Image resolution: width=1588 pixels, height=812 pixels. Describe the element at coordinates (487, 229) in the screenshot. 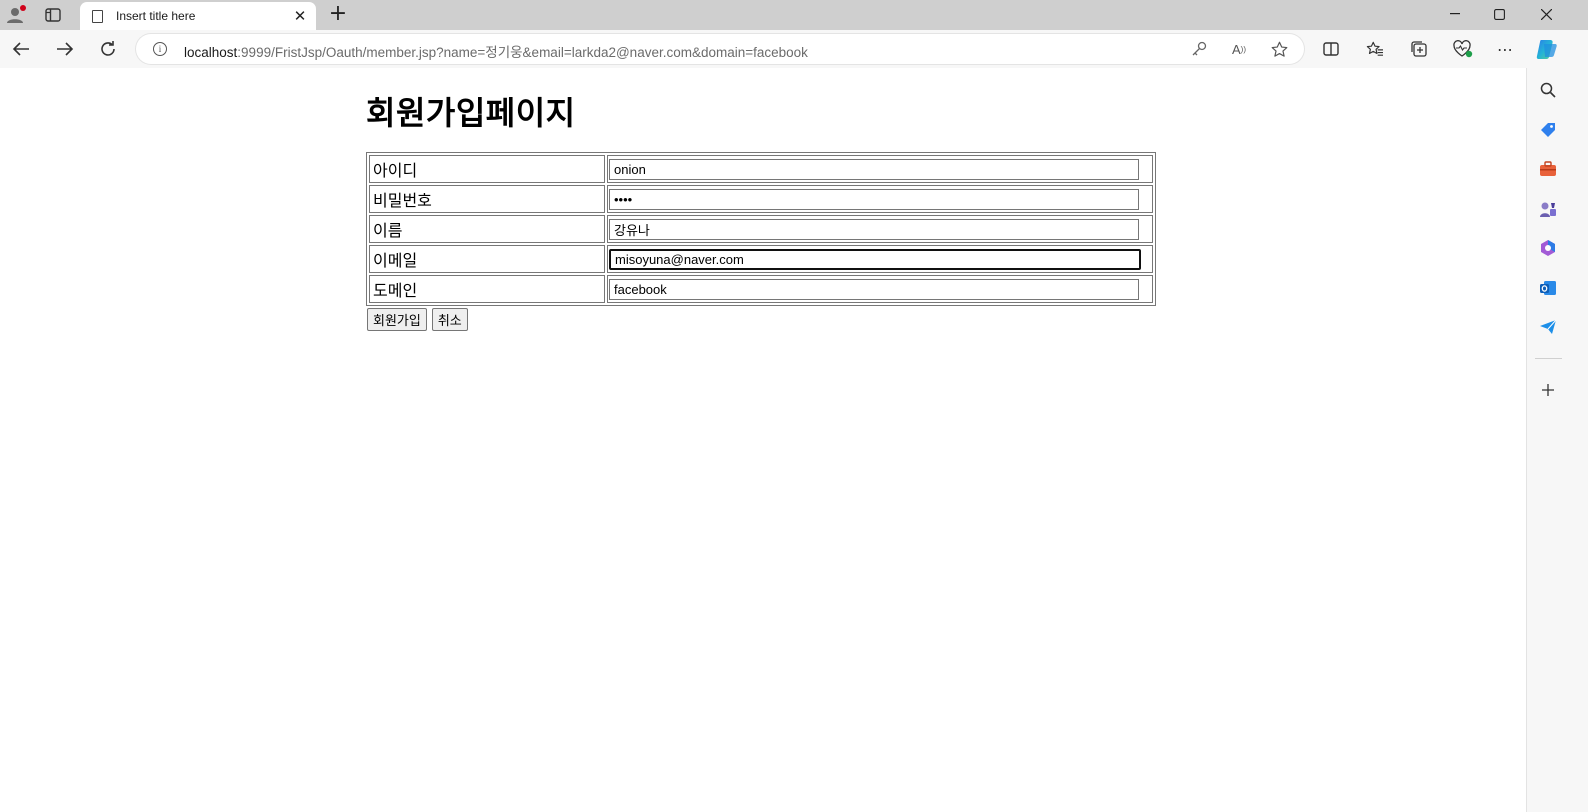

I see `name-label: 이름` at that location.